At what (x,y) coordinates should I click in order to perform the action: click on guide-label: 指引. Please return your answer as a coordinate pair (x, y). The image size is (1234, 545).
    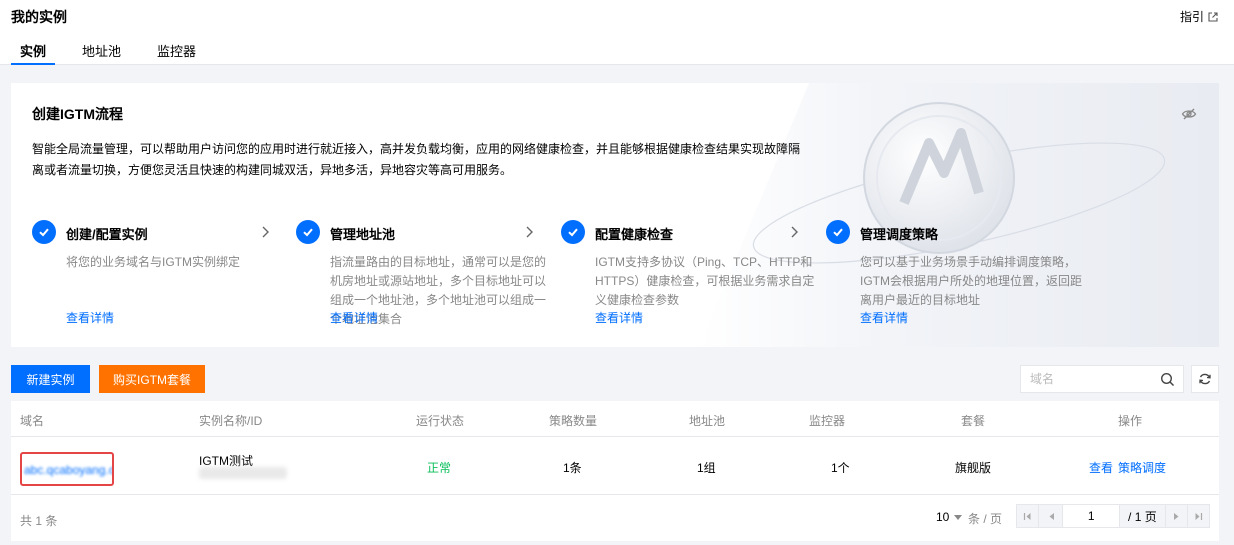
    Looking at the image, I should click on (1191, 17).